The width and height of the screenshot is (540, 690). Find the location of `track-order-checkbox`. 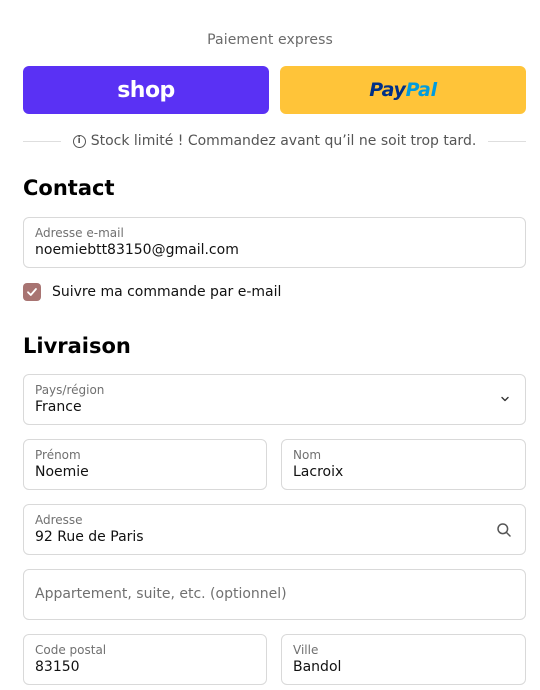

track-order-checkbox is located at coordinates (32, 292).